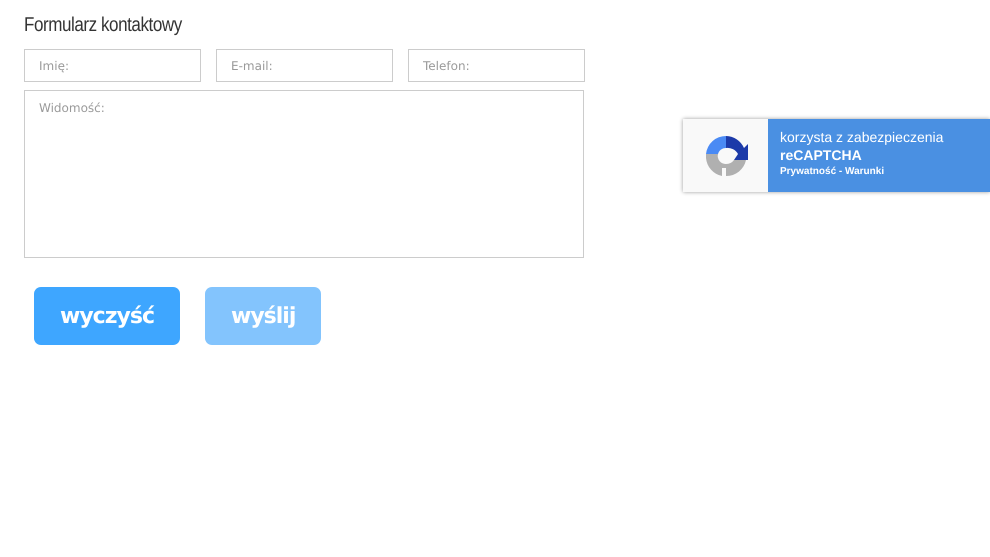 Image resolution: width=990 pixels, height=557 pixels. Describe the element at coordinates (496, 65) in the screenshot. I see `input-field: Telefon:` at that location.